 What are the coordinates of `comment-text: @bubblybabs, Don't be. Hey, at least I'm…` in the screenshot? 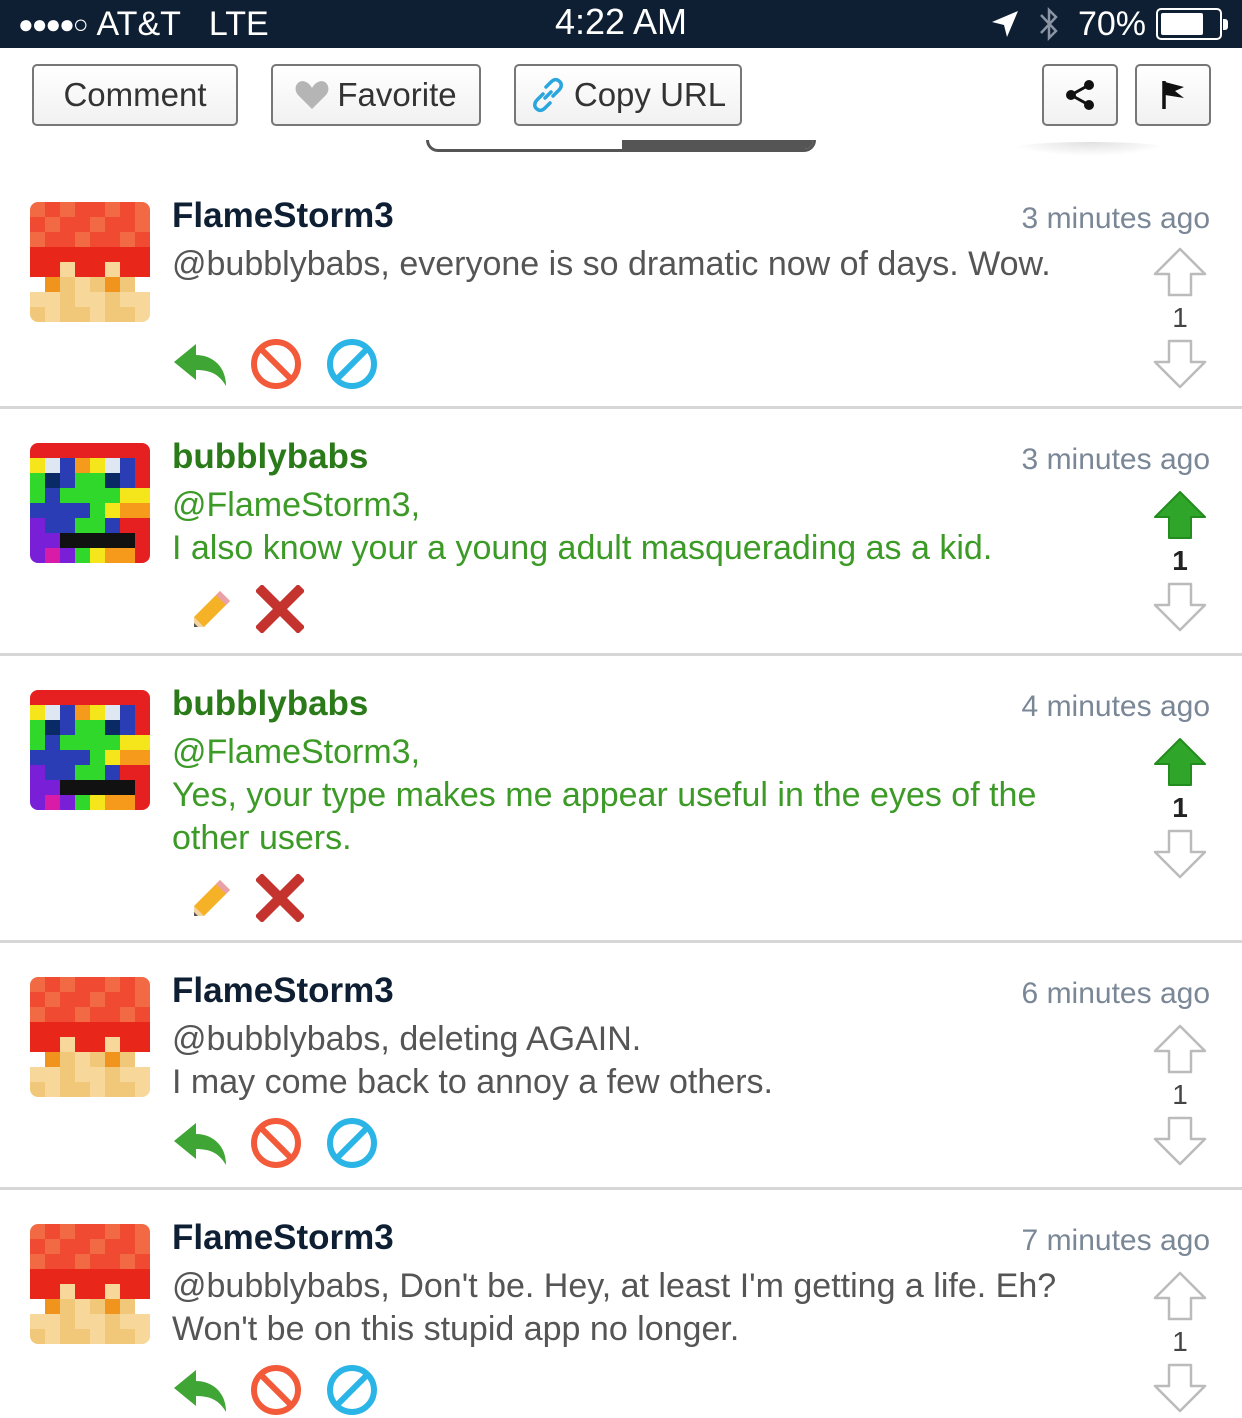 It's located at (614, 1307).